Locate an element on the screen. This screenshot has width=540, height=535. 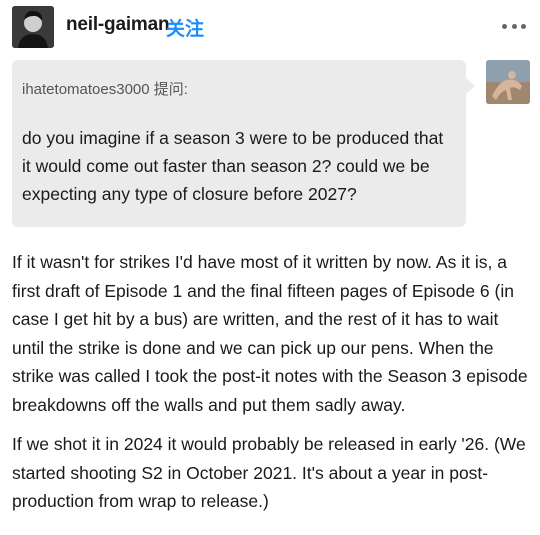
more-options-icon is located at coordinates (514, 26).